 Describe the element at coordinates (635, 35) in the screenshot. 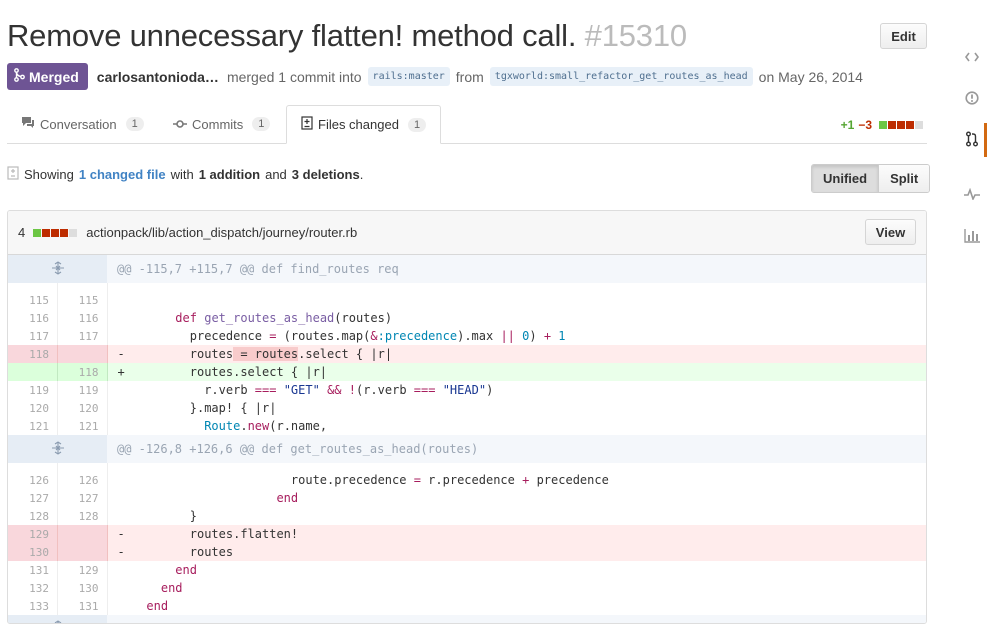

I see `pr-number: #15310` at that location.